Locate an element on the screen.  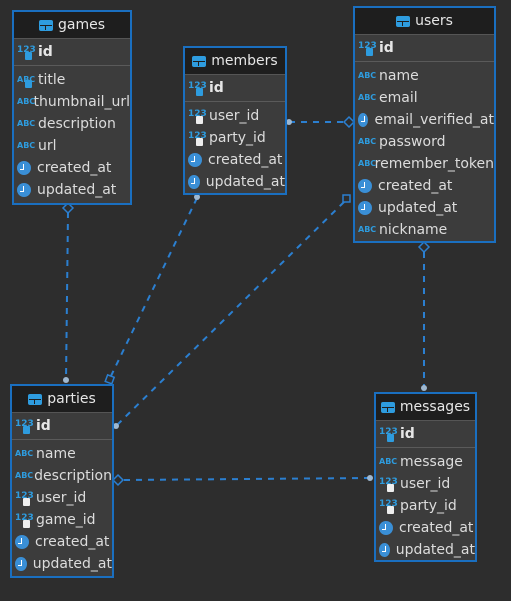
column-row: password is located at coordinates (424, 142).